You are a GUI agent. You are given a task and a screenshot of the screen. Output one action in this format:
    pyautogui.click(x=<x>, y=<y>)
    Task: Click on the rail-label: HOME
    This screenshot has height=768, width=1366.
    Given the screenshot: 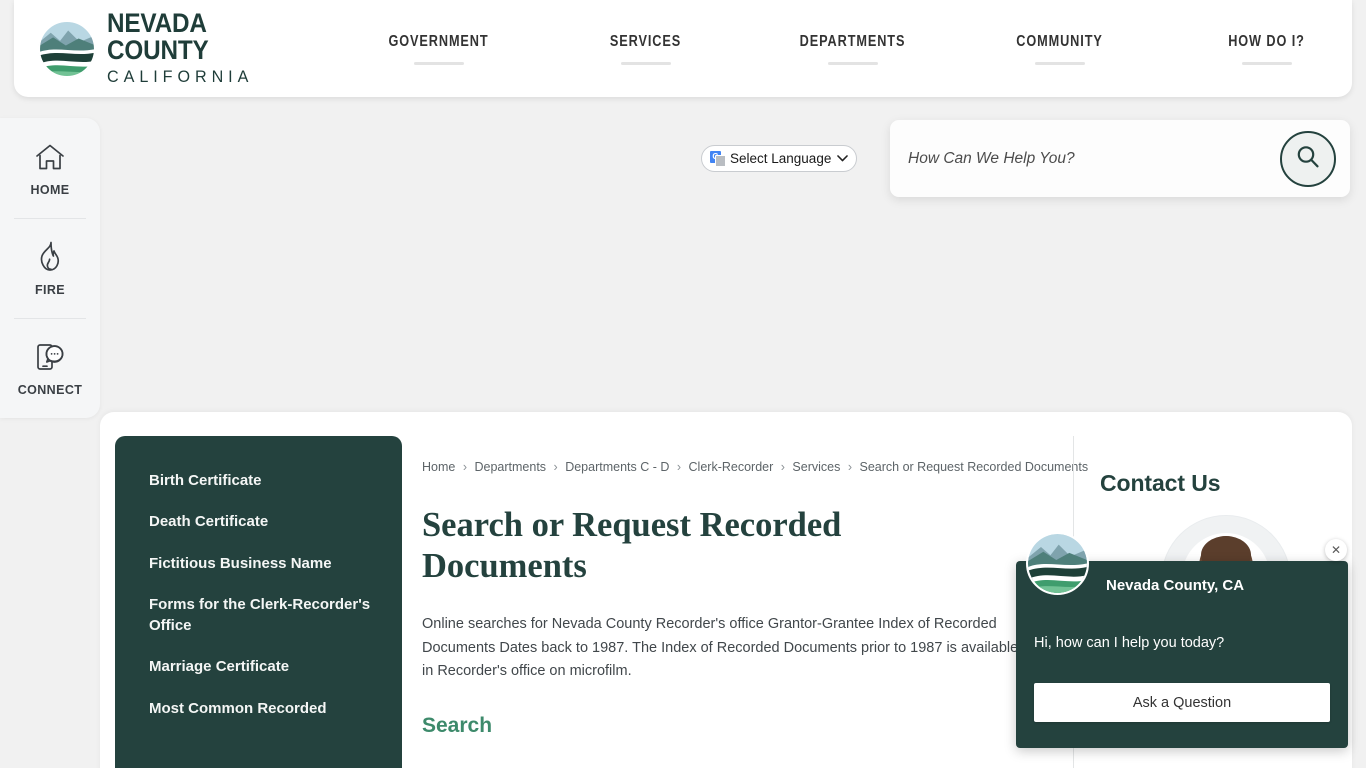 What is the action you would take?
    pyautogui.click(x=50, y=189)
    